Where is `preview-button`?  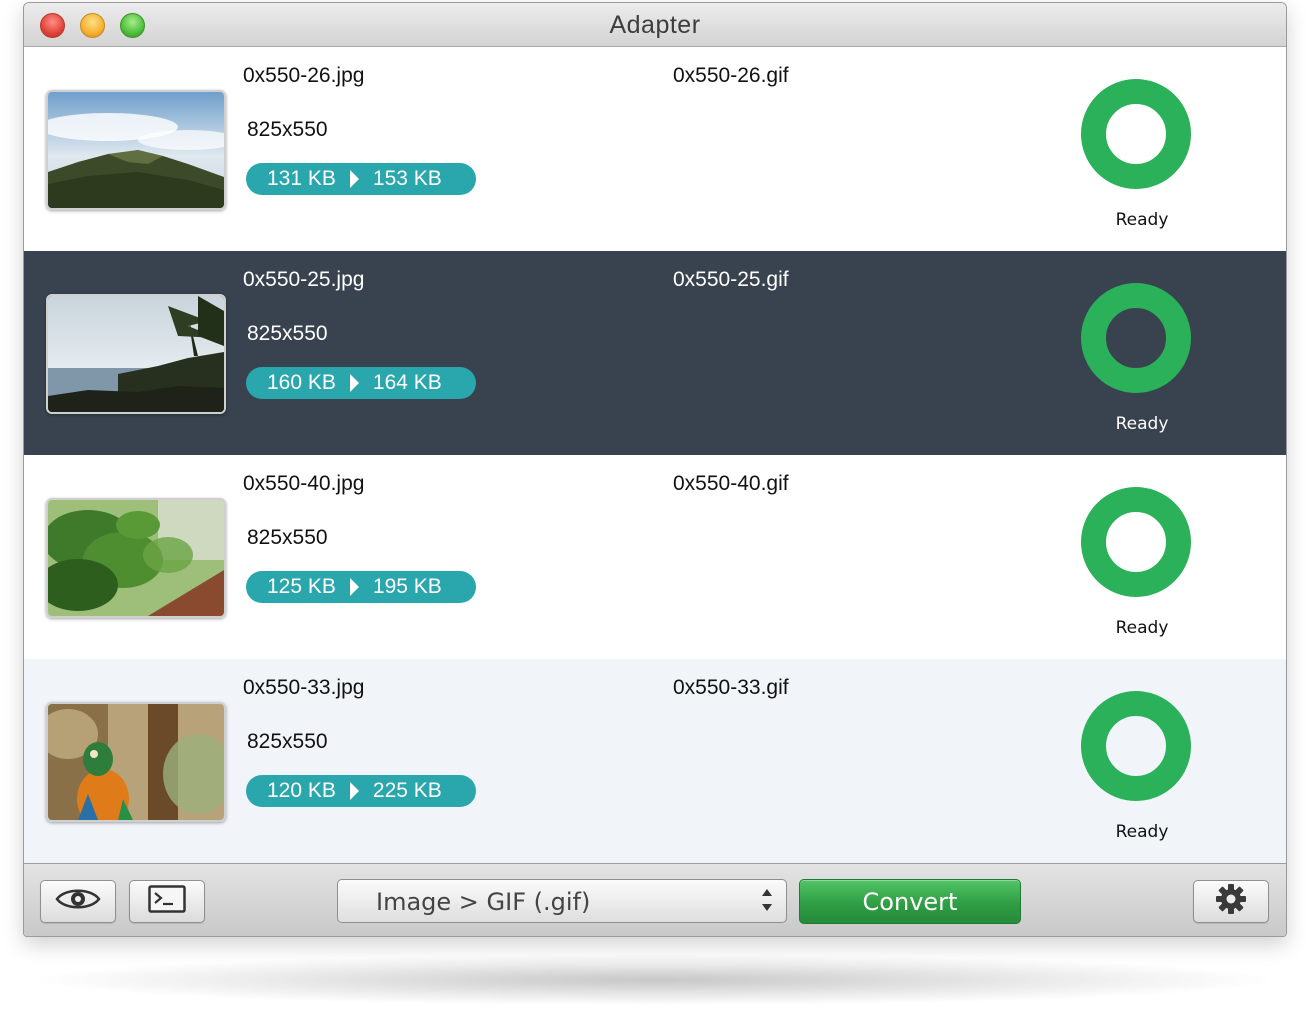
preview-button is located at coordinates (78, 901).